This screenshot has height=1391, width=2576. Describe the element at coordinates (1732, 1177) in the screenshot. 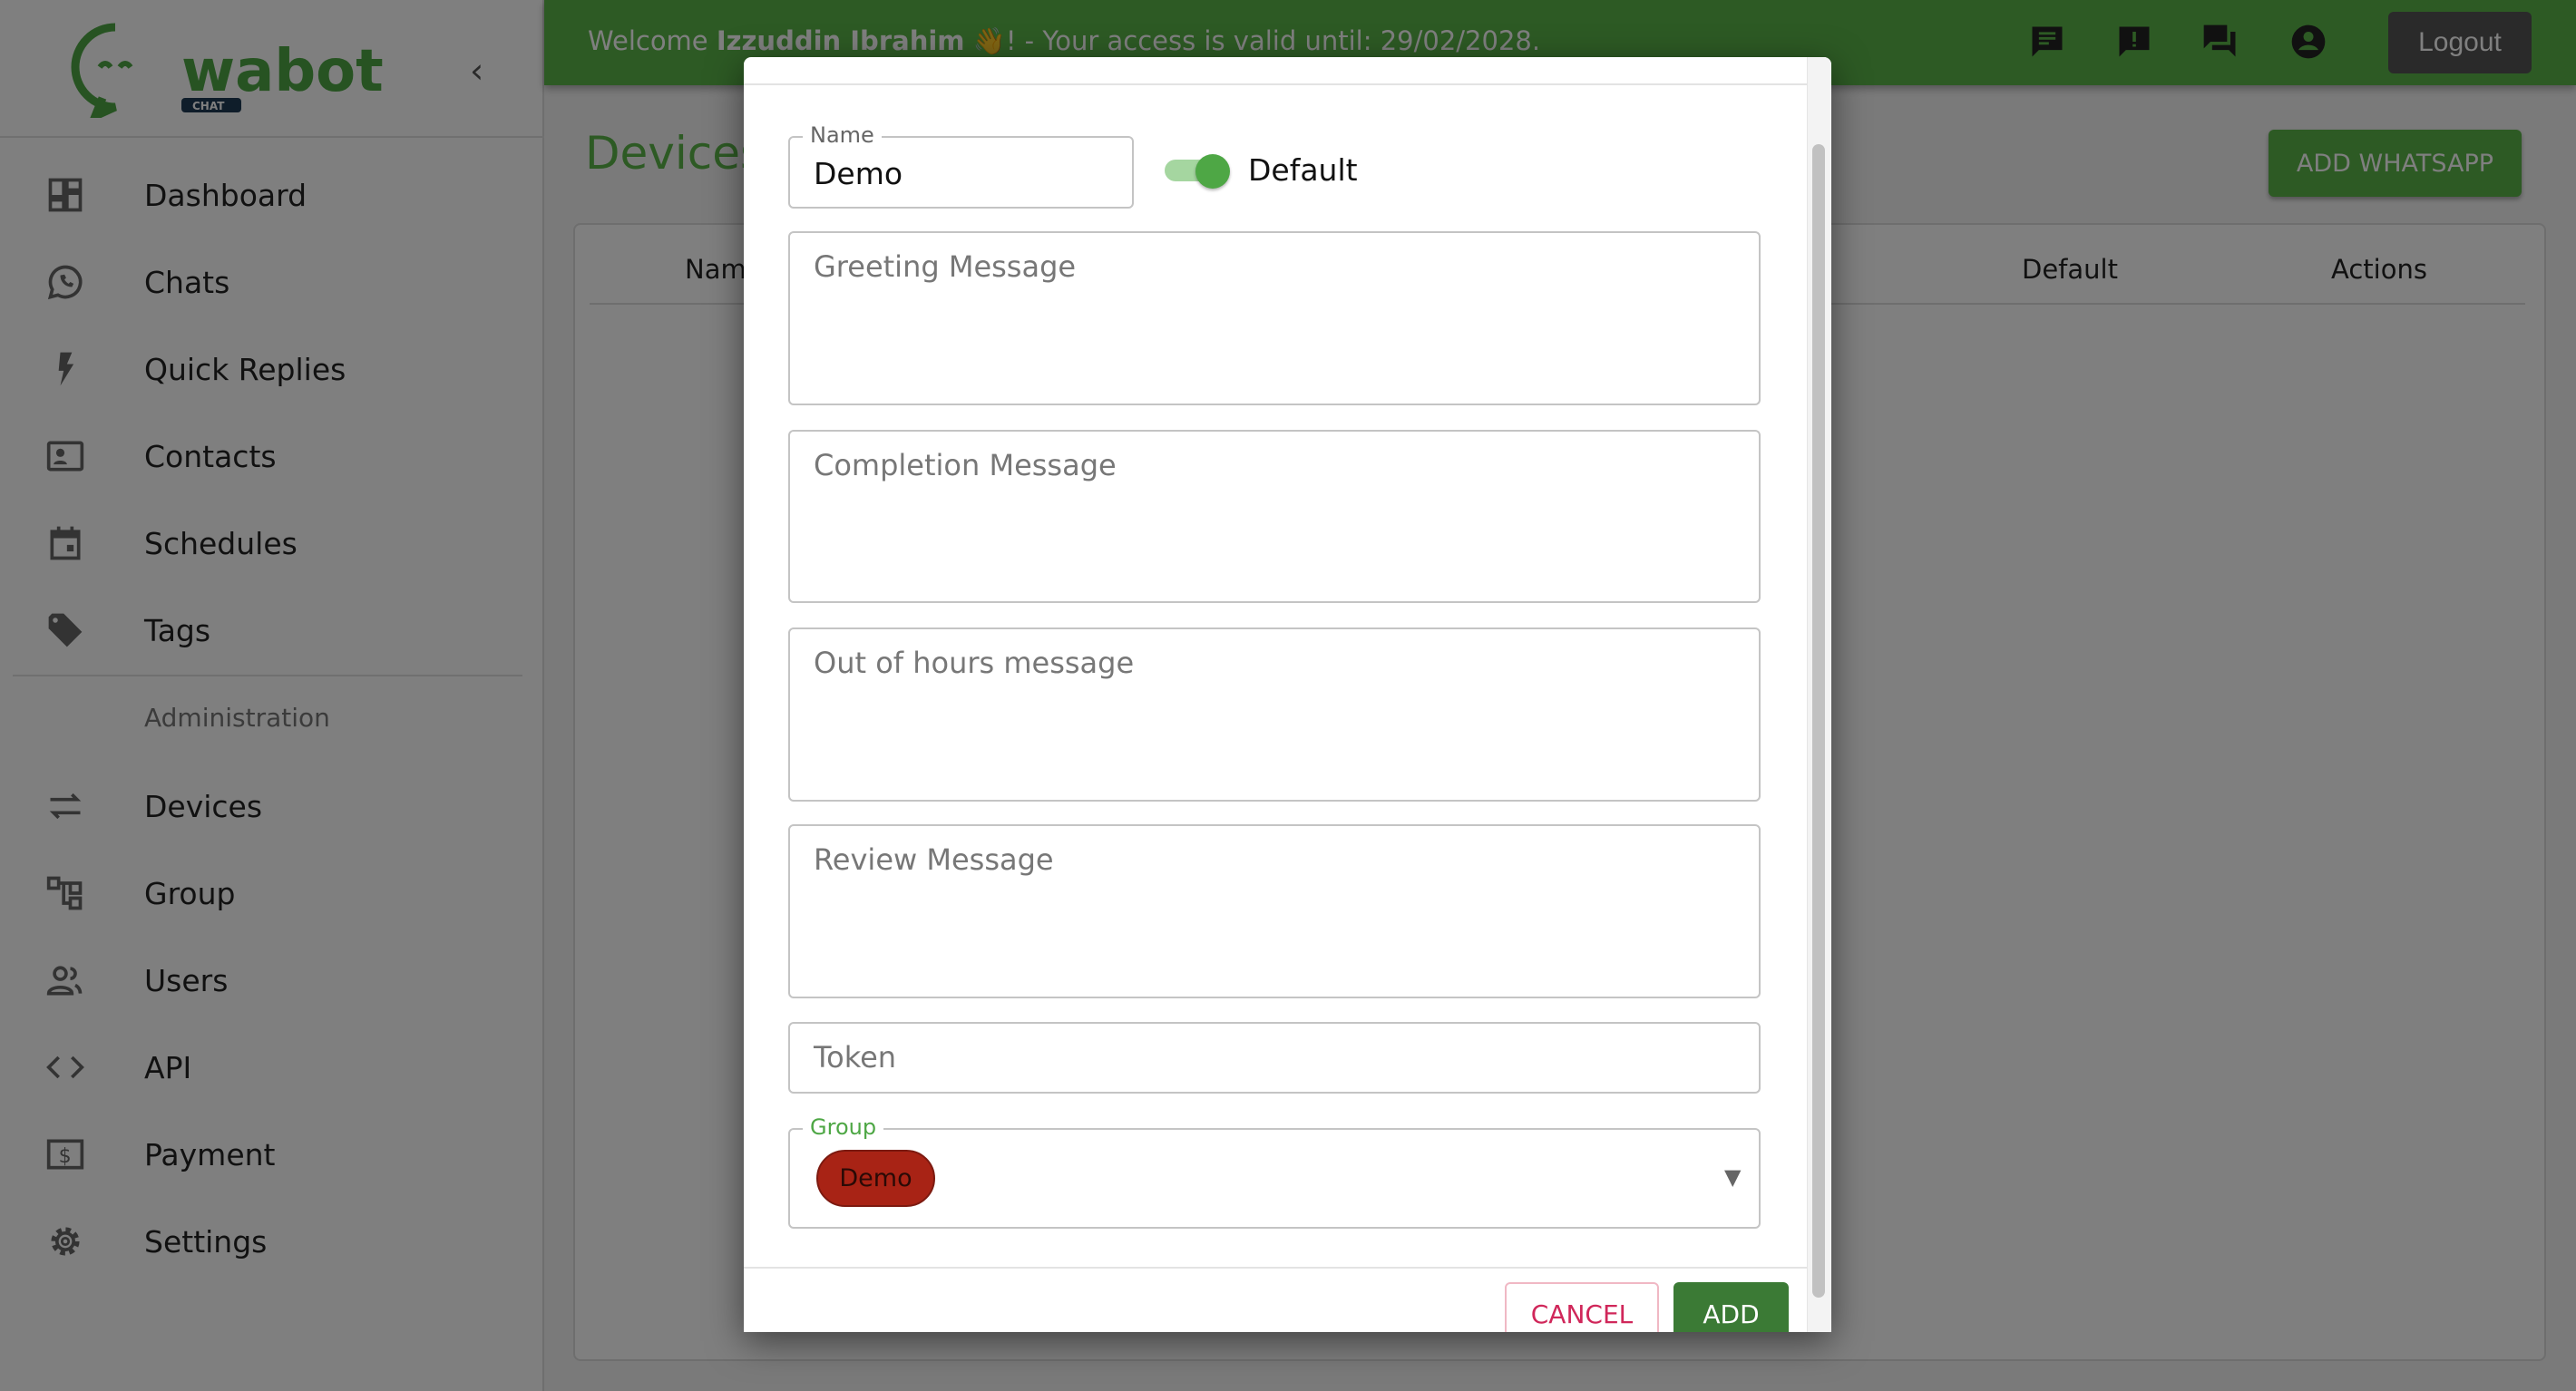

I see `dropdown-arrow-icon: ▼` at that location.